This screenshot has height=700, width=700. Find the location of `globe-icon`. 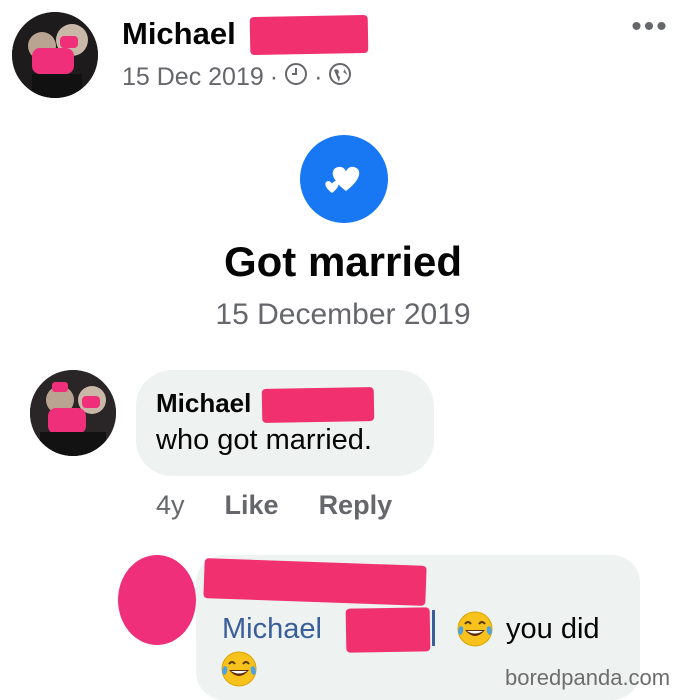

globe-icon is located at coordinates (340, 77).